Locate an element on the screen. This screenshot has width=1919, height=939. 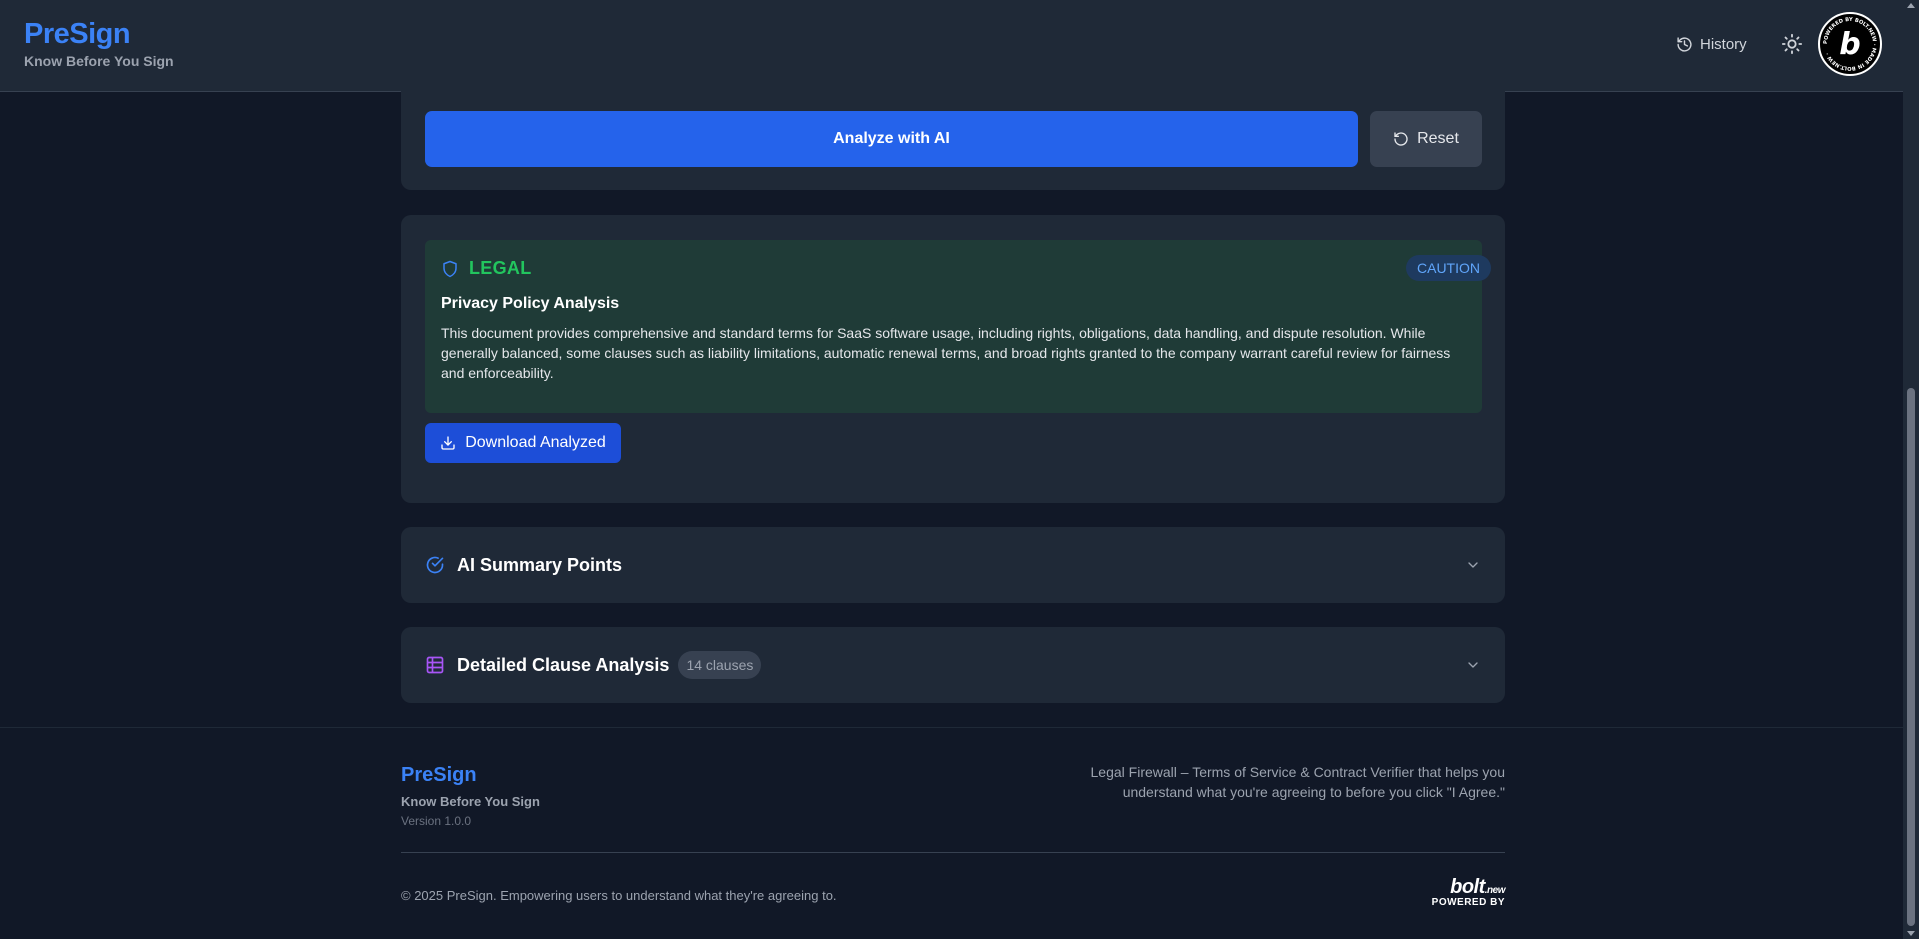
shield-icon is located at coordinates (450, 268).